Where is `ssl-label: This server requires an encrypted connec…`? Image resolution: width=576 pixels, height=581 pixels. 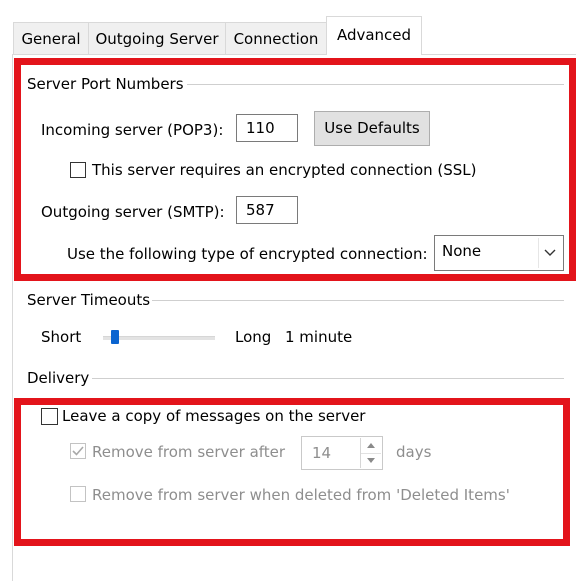 ssl-label: This server requires an encrypted connec… is located at coordinates (284, 170).